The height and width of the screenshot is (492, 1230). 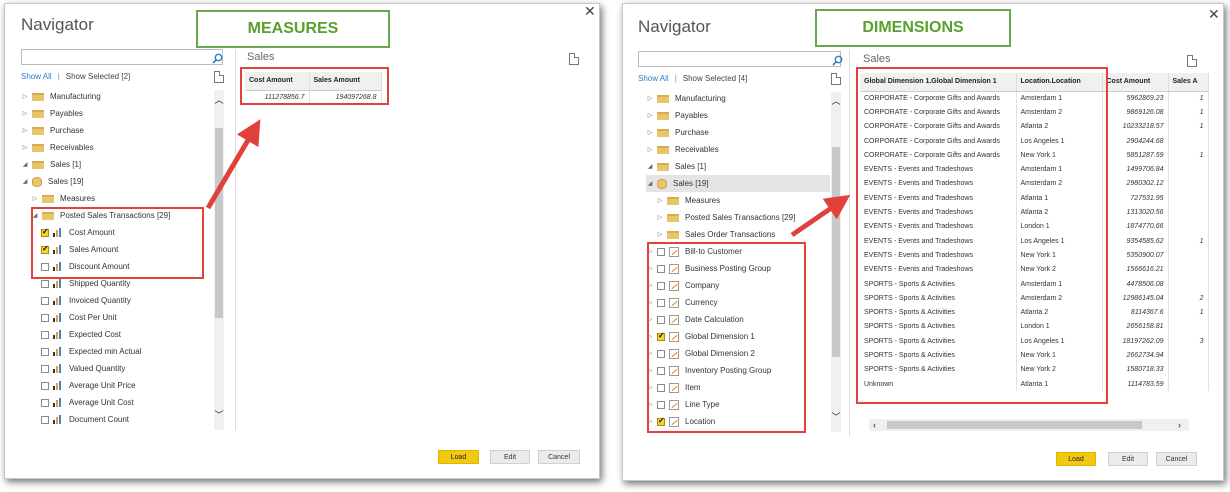 I want to click on measures-arrow, so click(x=233, y=164).